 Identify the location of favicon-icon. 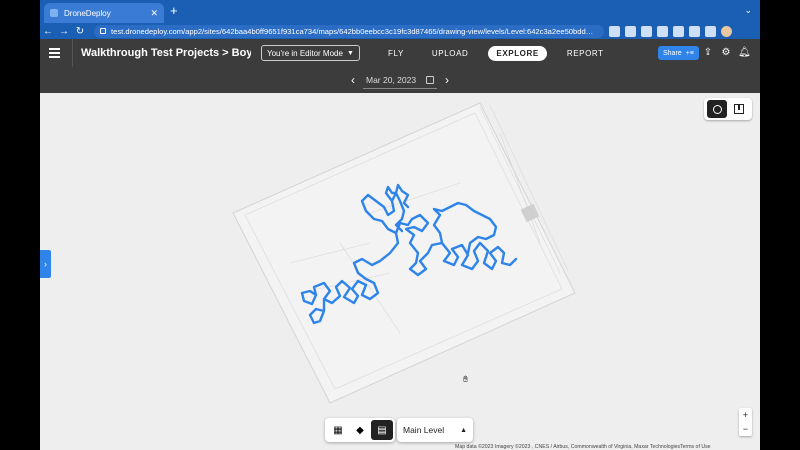
(54, 13).